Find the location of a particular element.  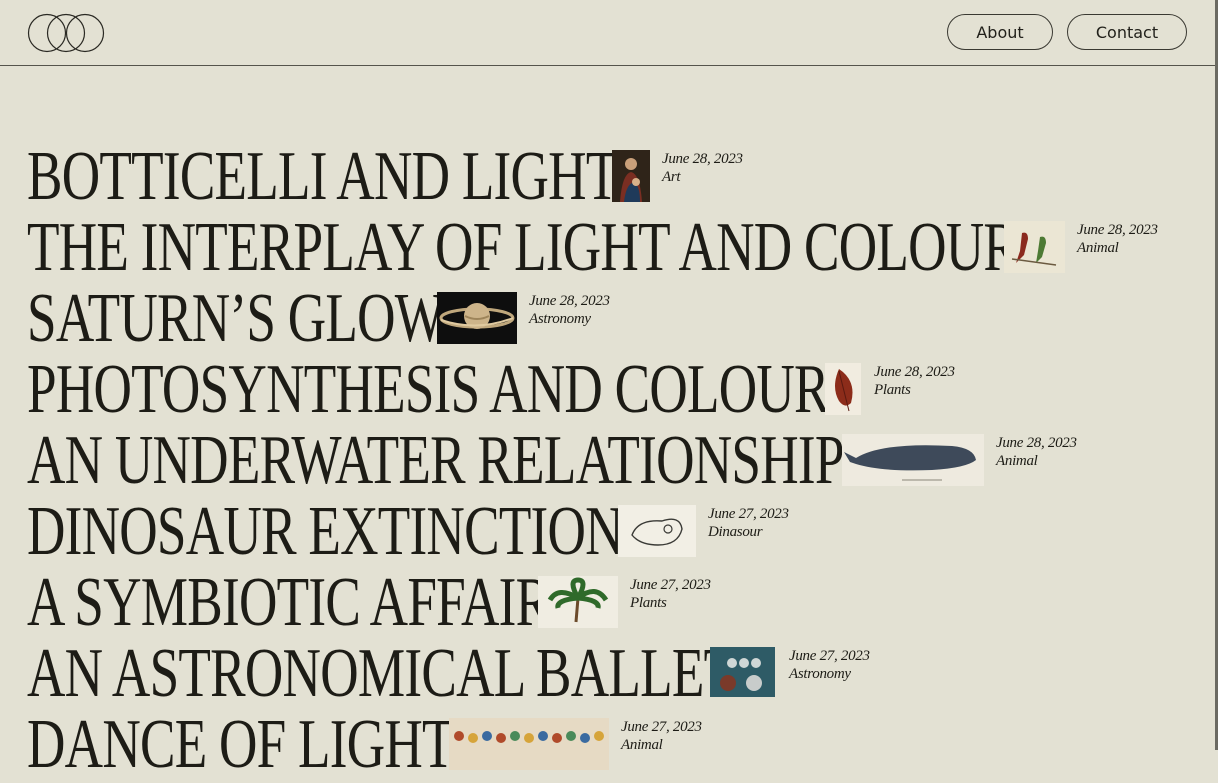

birds-icon is located at coordinates (529, 744).